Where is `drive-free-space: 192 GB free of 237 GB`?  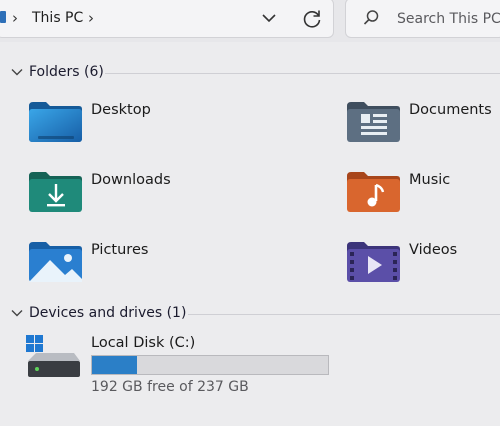 drive-free-space: 192 GB free of 237 GB is located at coordinates (170, 387).